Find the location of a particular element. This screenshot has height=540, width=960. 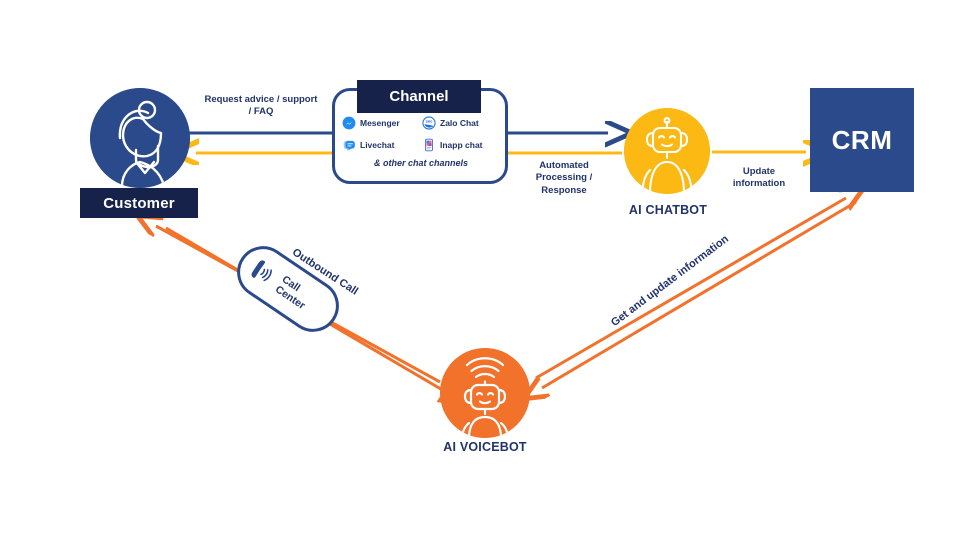

ai-chatbot-label: AI CHATBOT is located at coordinates (668, 210).